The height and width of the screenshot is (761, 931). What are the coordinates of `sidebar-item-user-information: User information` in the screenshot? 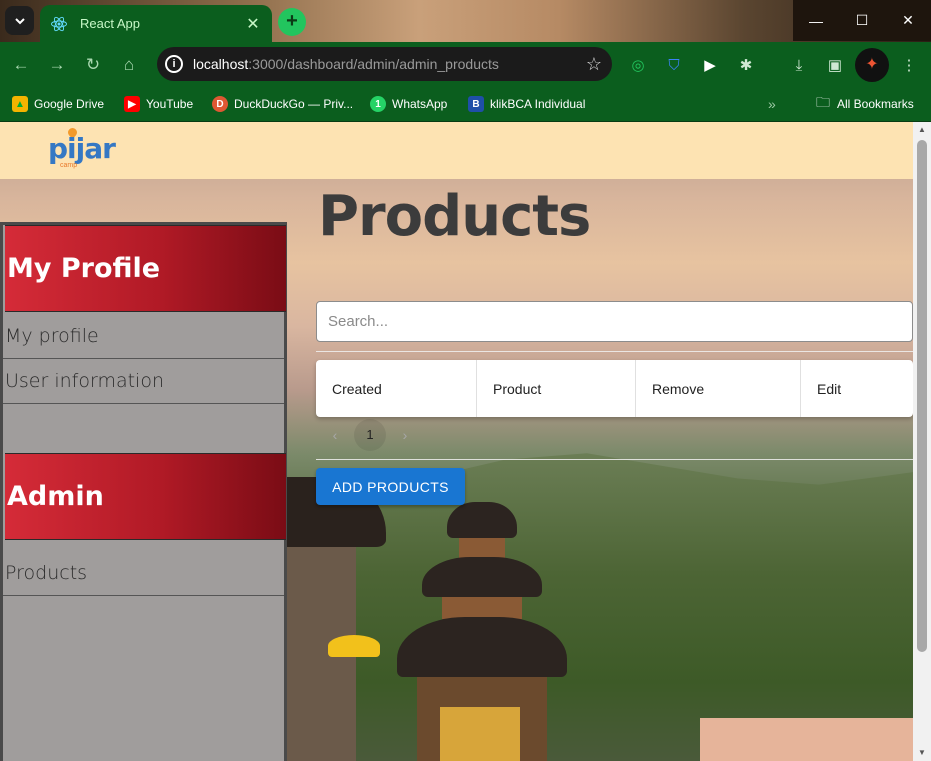 It's located at (143, 381).